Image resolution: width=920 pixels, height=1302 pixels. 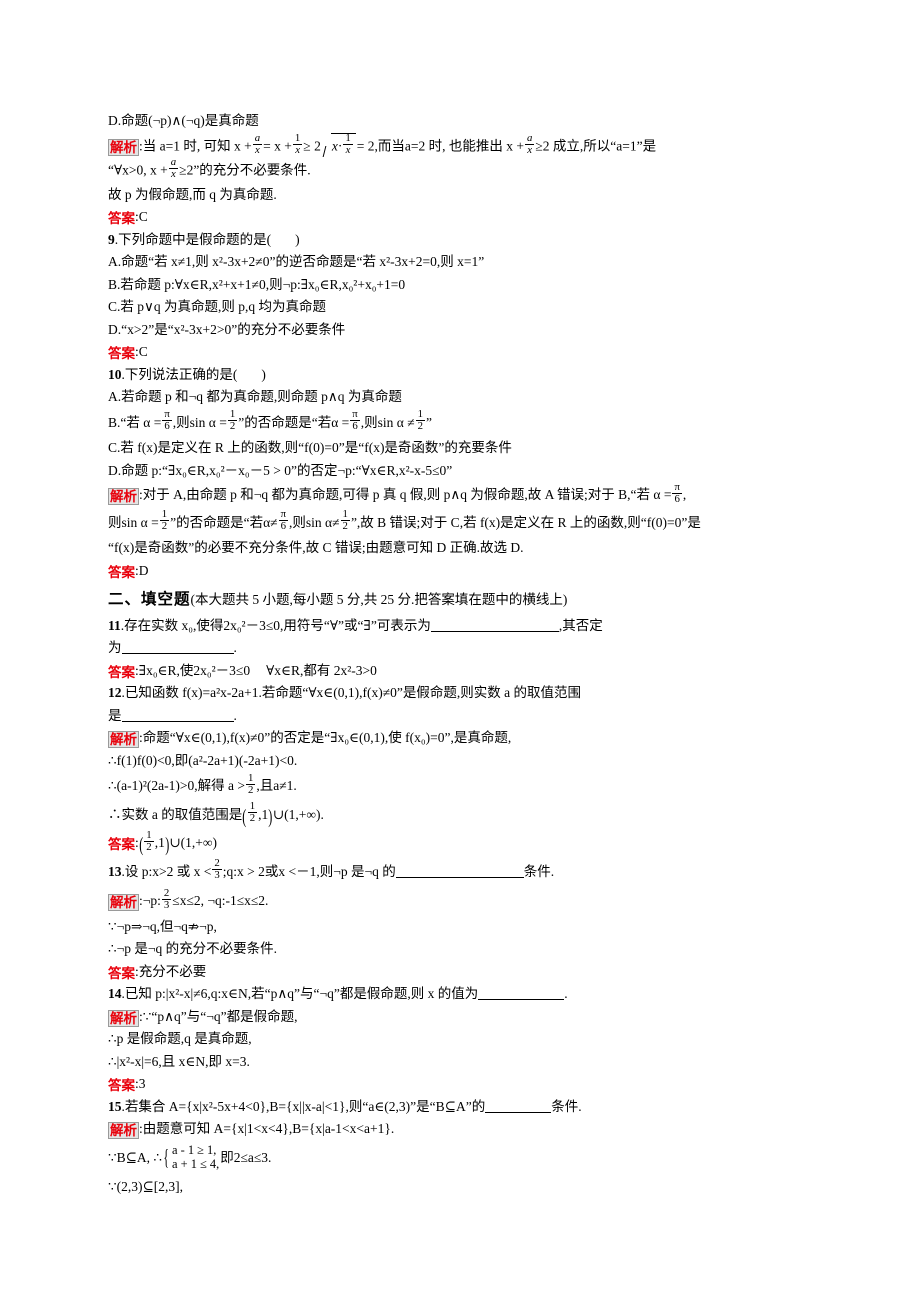 What do you see at coordinates (474, 570) in the screenshot?
I see `q10-answer-line: 答案:D` at bounding box center [474, 570].